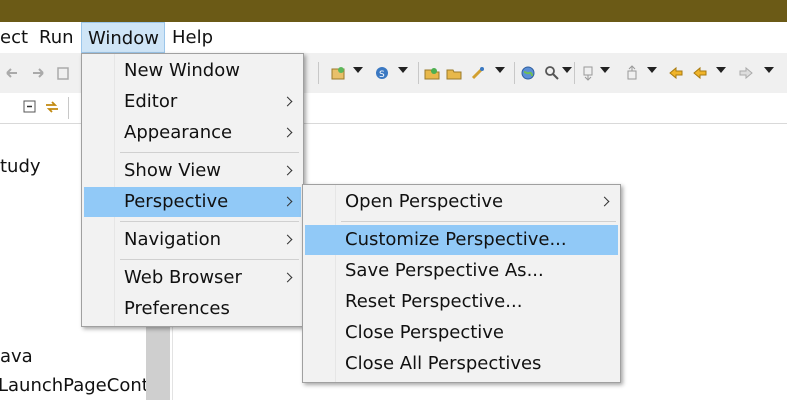 This screenshot has width=787, height=400. I want to click on previous-annotation-icon, so click(632, 73).